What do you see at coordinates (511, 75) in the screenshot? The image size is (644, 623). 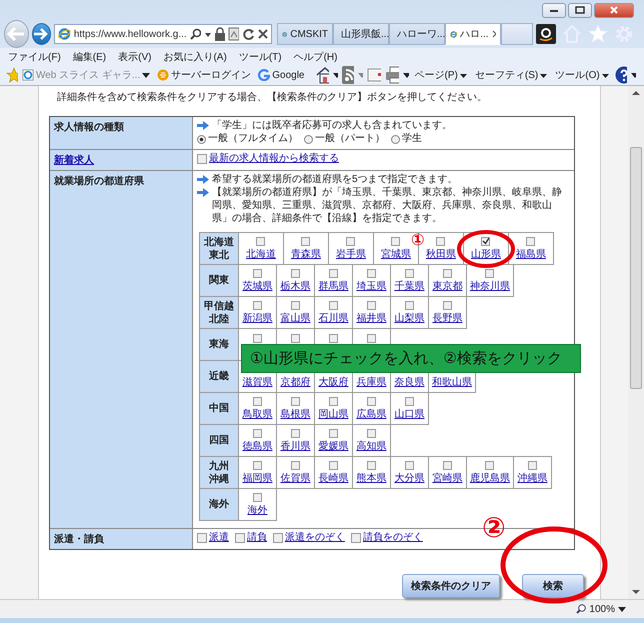 I see `command-menu: セーフティ(S)` at bounding box center [511, 75].